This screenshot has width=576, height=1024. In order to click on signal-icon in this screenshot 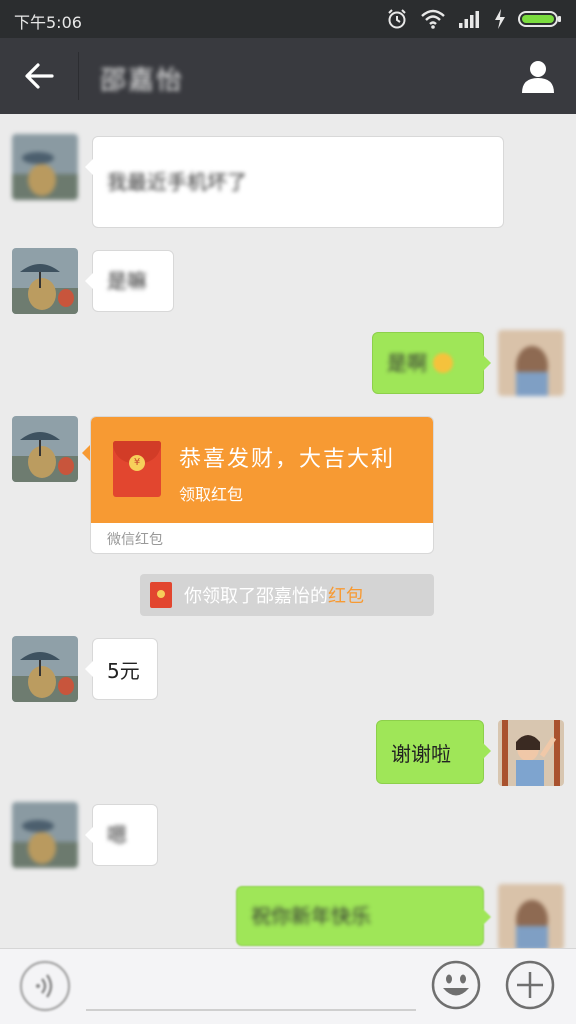, I will do `click(469, 19)`.